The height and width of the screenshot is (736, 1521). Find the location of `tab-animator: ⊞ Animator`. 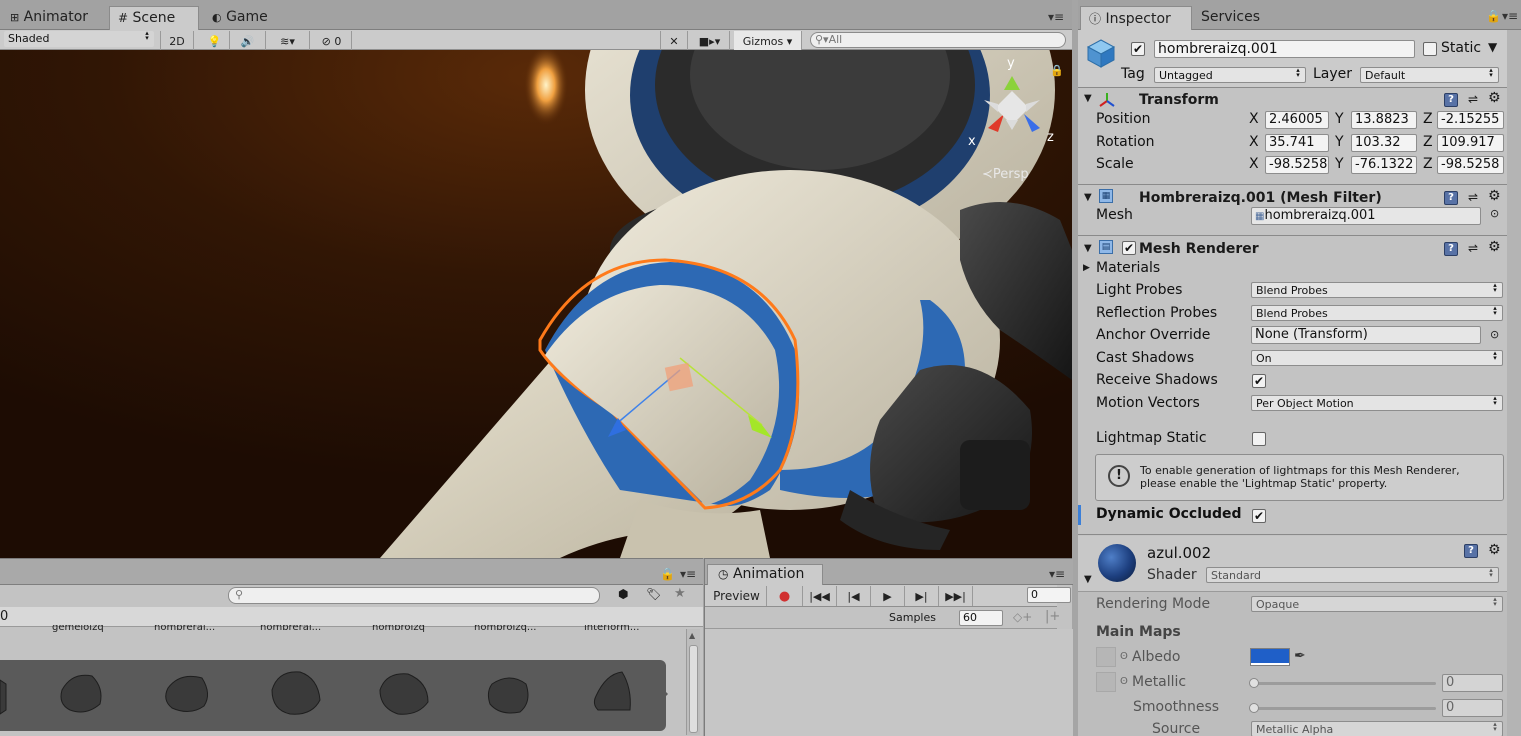

tab-animator: ⊞ Animator is located at coordinates (49, 18).